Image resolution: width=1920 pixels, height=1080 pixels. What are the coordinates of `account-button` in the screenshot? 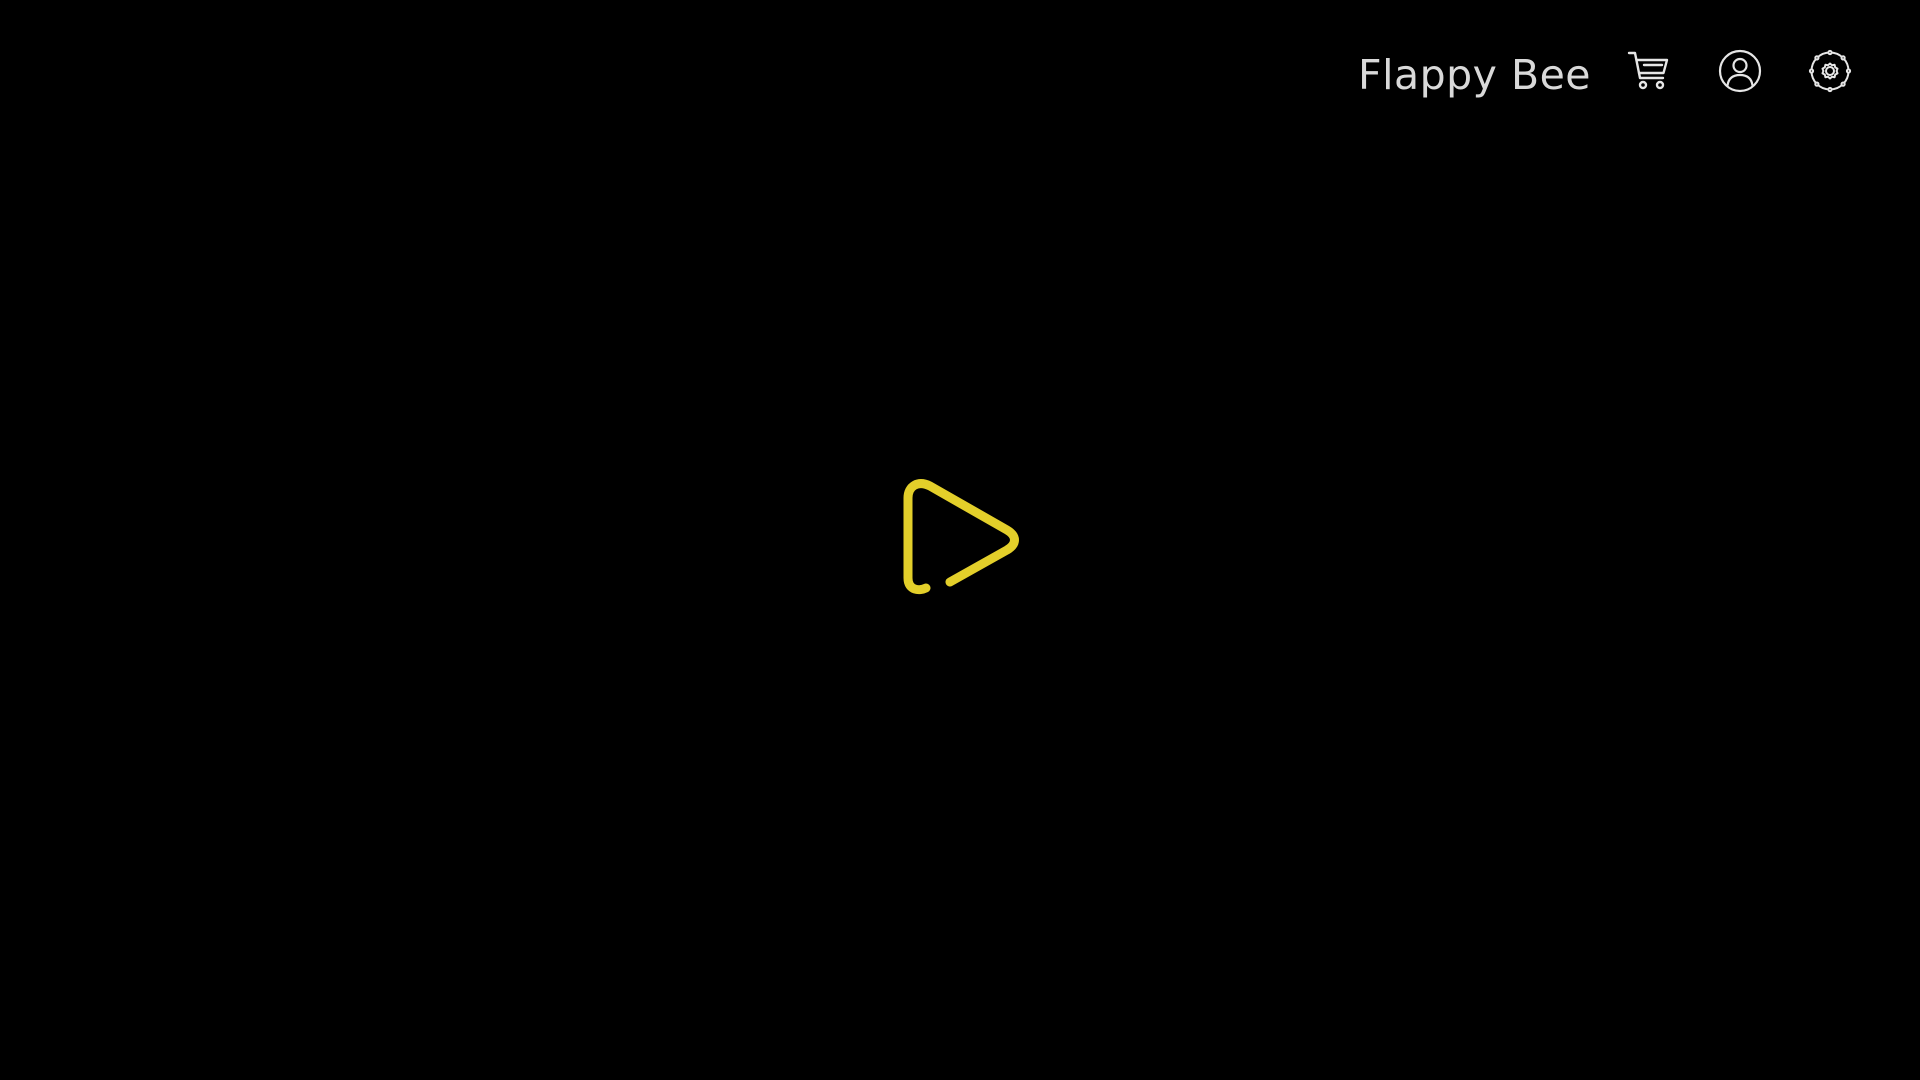 It's located at (1740, 71).